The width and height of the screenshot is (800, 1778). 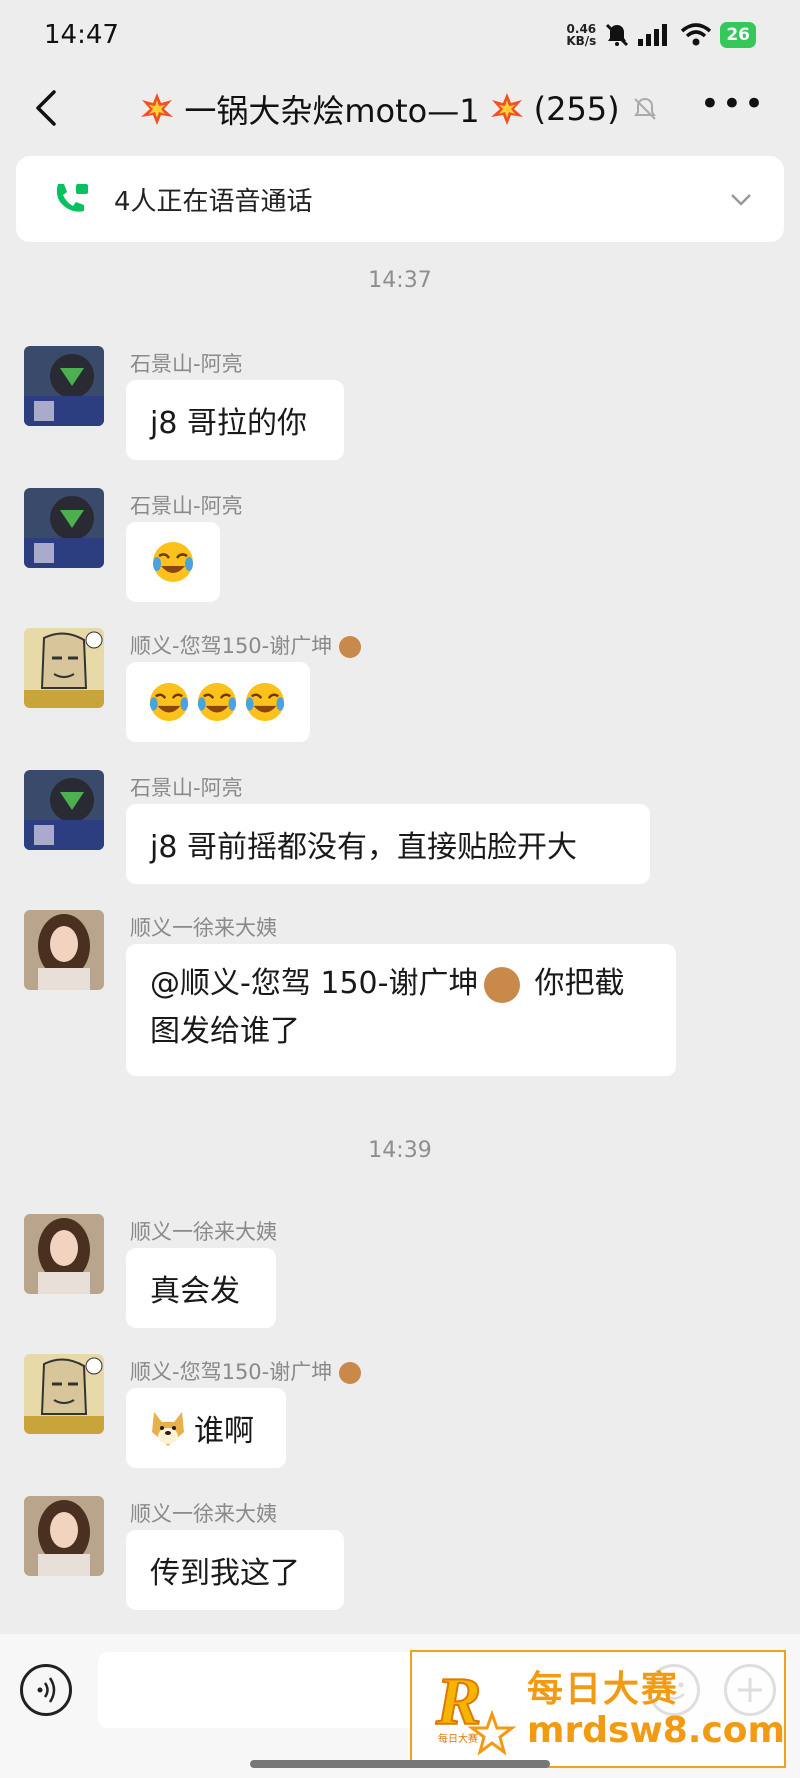 I want to click on message-bubble: 真会发, so click(x=201, y=1288).